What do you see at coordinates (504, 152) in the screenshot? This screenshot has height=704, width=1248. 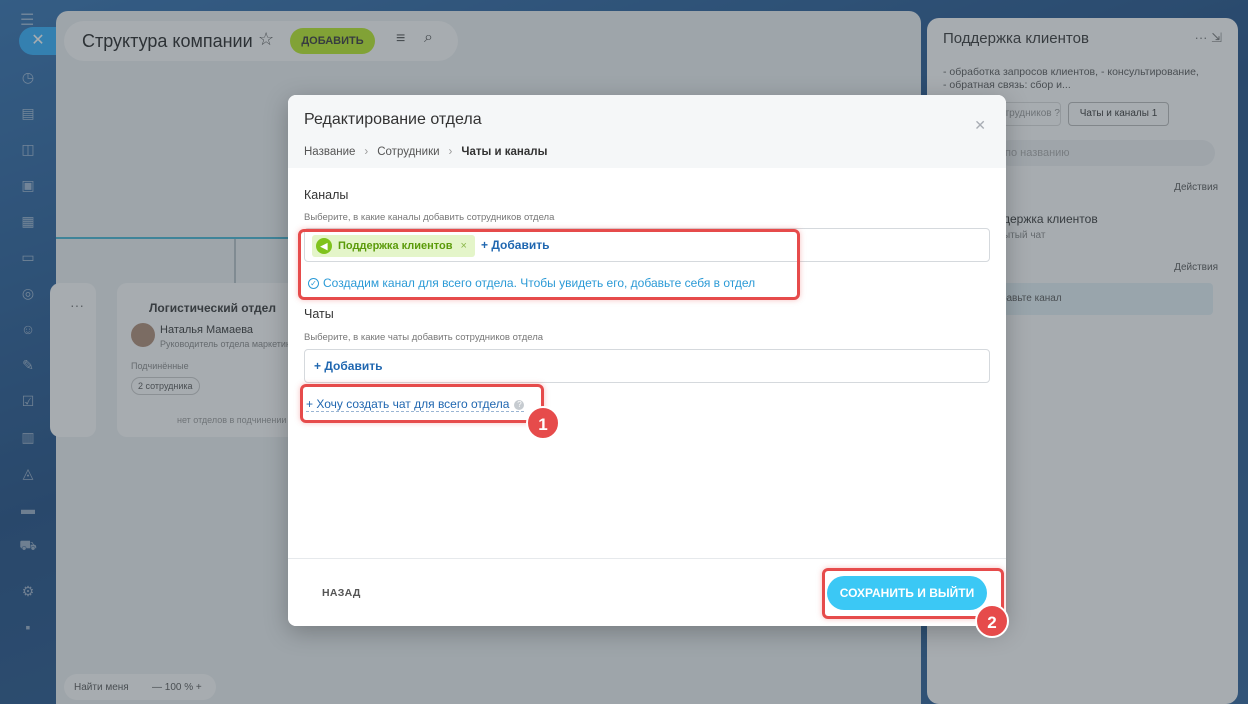 I see `breadcrumb-chats-channels: Чаты и каналы` at bounding box center [504, 152].